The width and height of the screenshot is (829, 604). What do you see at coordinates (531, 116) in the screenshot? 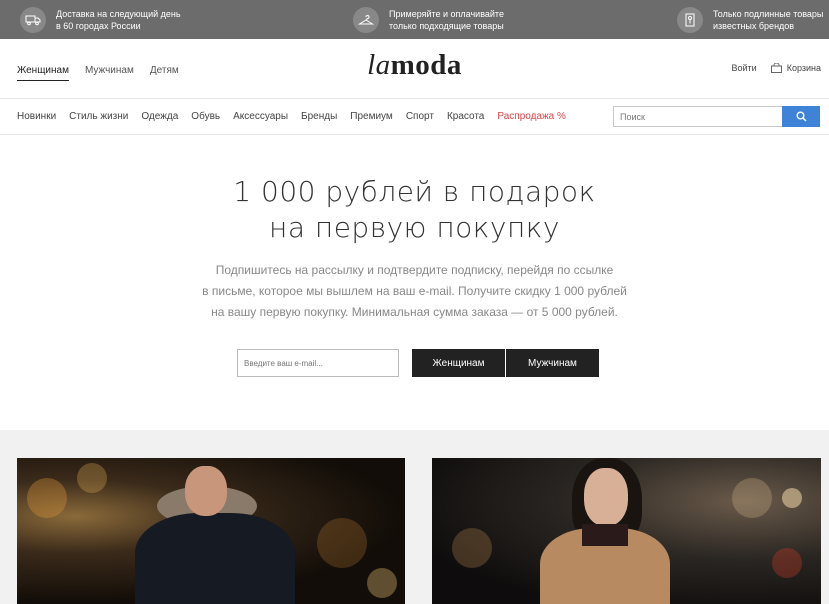
I see `nav-item-sale: Распродажа %` at bounding box center [531, 116].